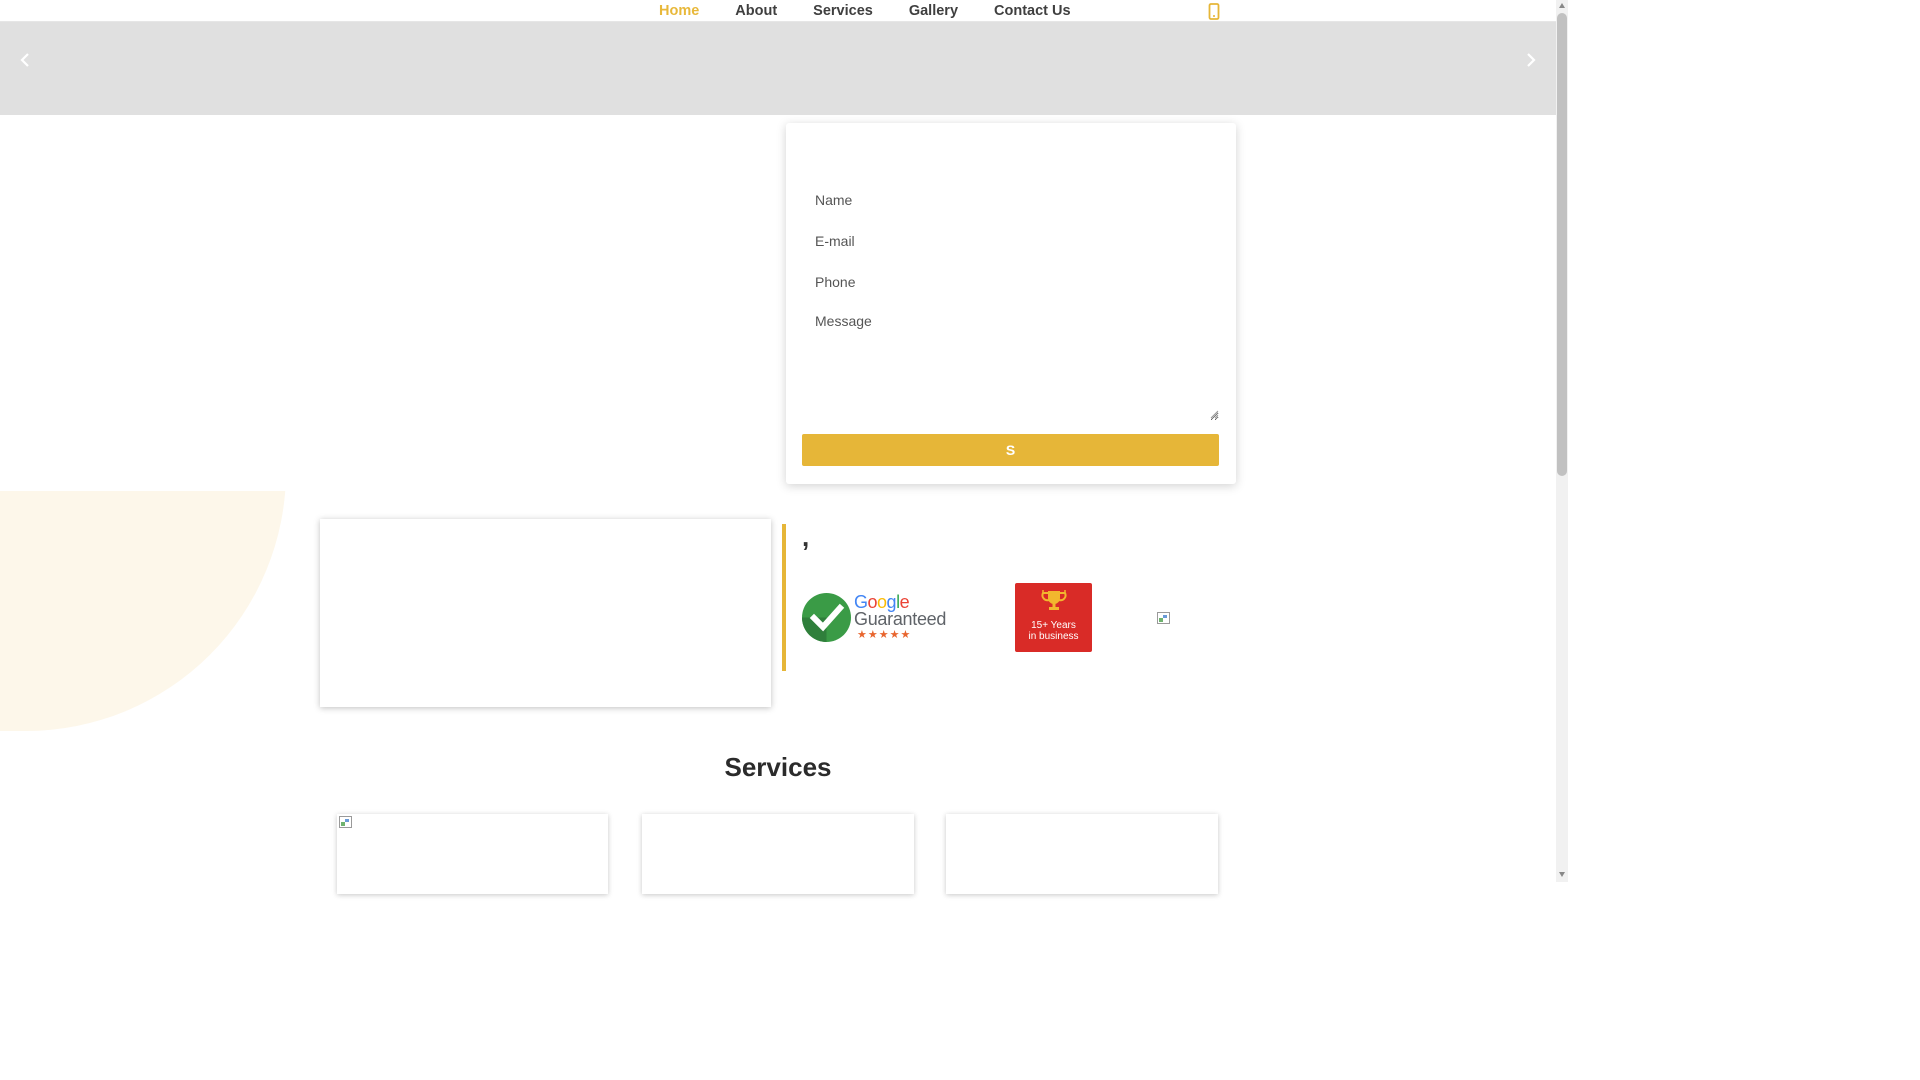 This screenshot has height=1080, width=1920. I want to click on slider-prev-button, so click(25, 60).